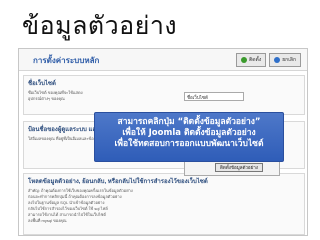  Describe the element at coordinates (189, 133) in the screenshot. I see `callout-line-2: เพื่อให้ Joomla ติดตั้งข้อมูลตัวอย่าง` at that location.